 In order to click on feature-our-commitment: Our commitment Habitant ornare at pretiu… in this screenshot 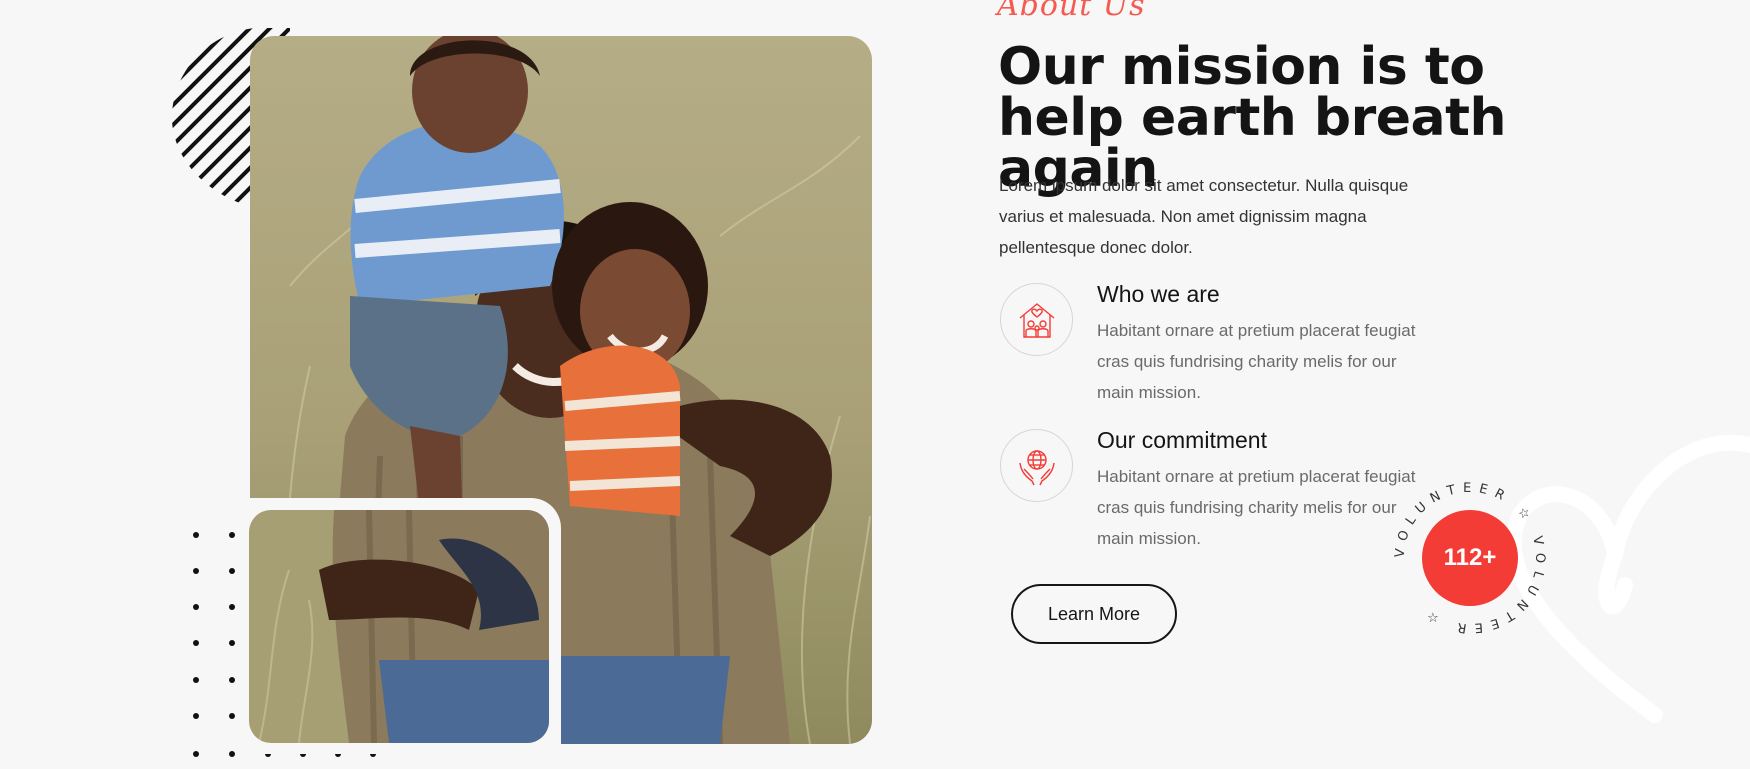, I will do `click(1220, 492)`.